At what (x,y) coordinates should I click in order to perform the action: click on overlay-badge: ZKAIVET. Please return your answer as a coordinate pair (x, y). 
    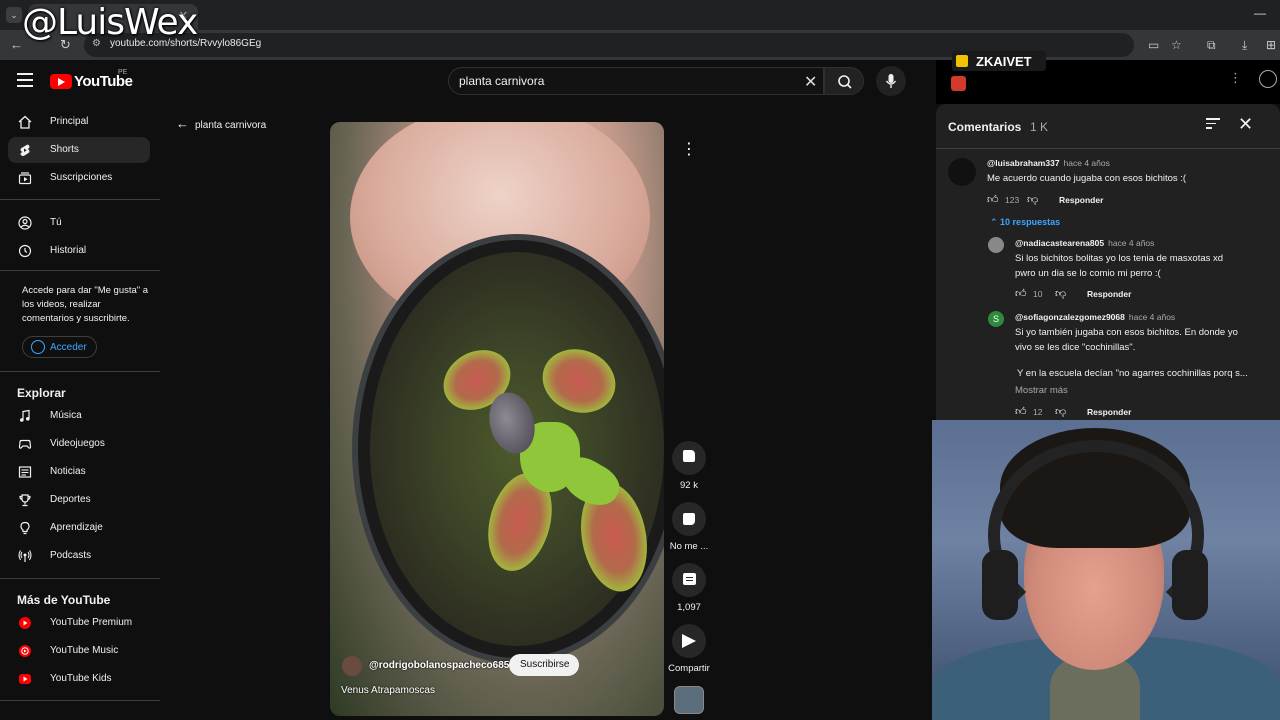
    Looking at the image, I should click on (999, 61).